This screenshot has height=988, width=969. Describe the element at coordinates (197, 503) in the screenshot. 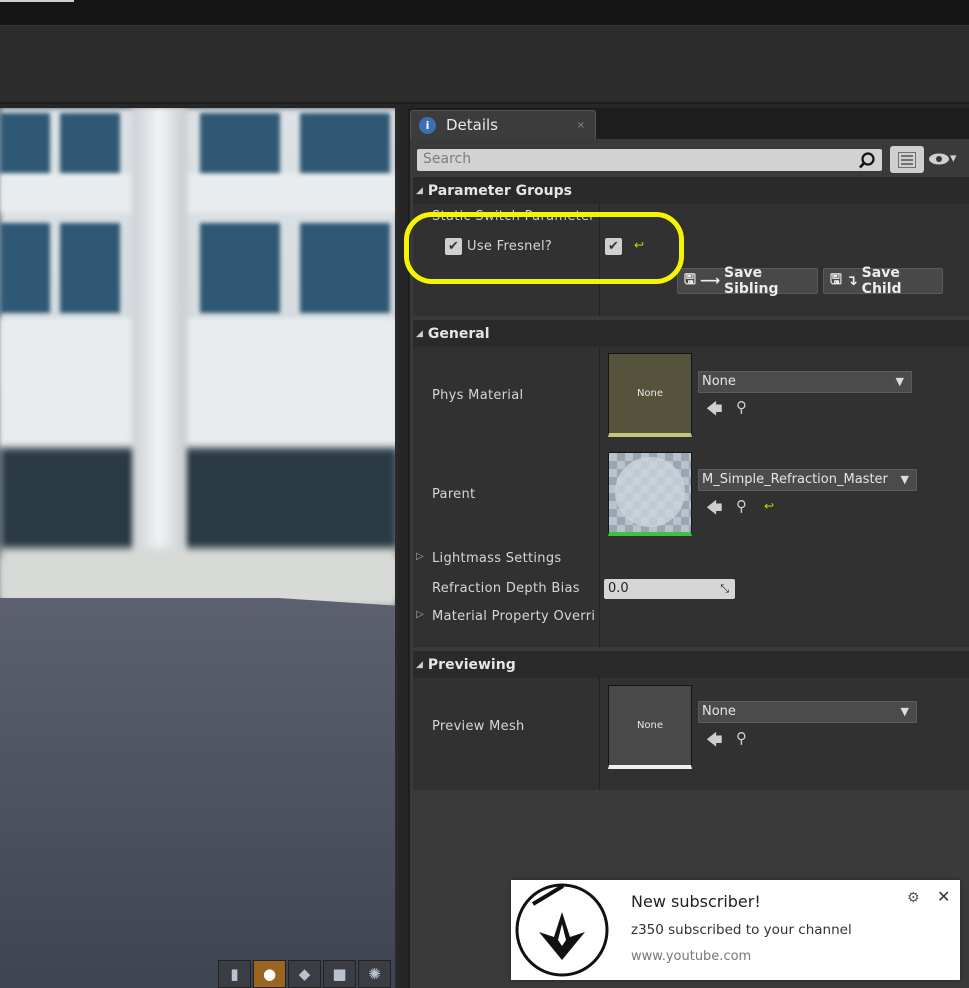

I see `building-lower-windows` at that location.